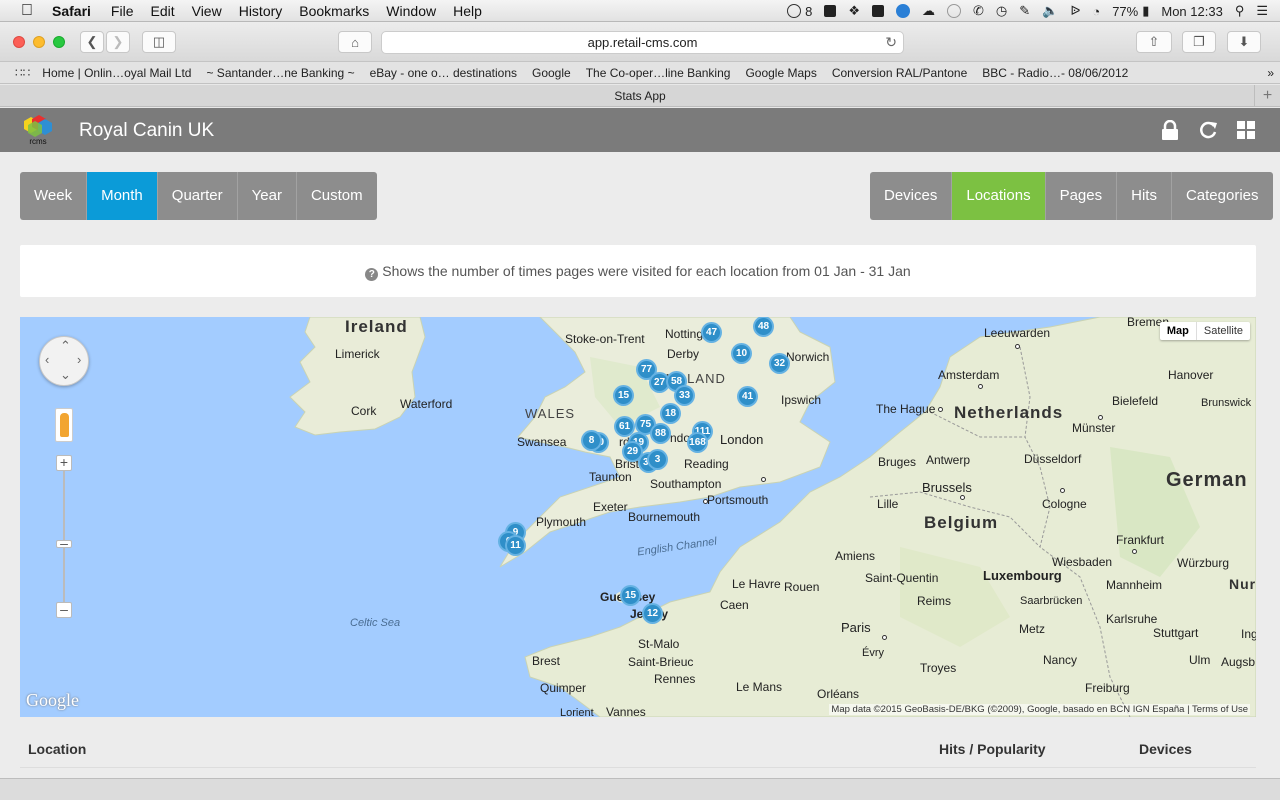 Image resolution: width=1280 pixels, height=800 pixels. Describe the element at coordinates (59, 42) in the screenshot. I see `zoom-window-button` at that location.